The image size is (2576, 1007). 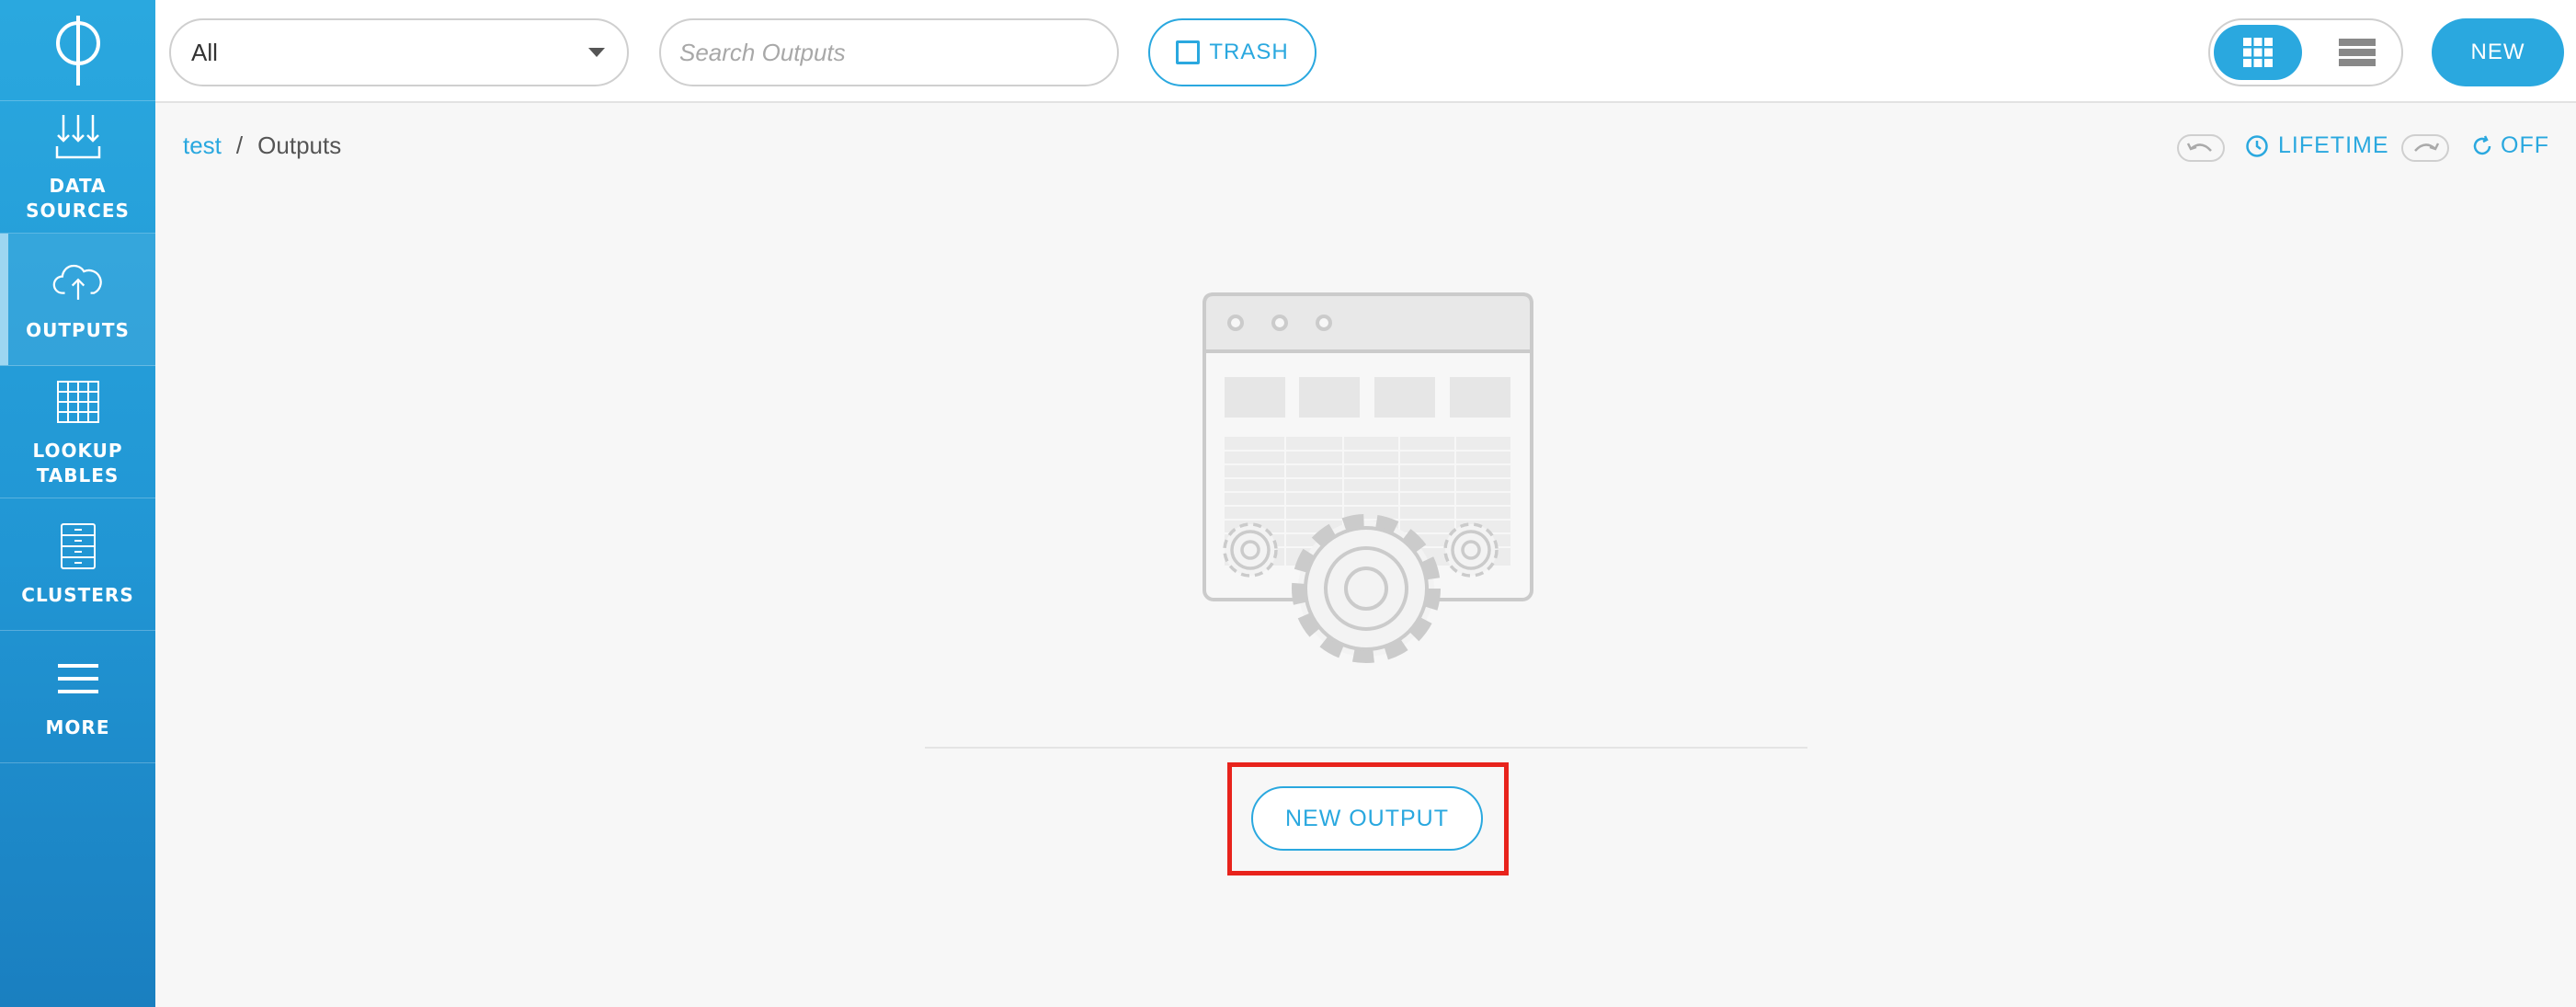 What do you see at coordinates (78, 402) in the screenshot?
I see `table-grid-icon` at bounding box center [78, 402].